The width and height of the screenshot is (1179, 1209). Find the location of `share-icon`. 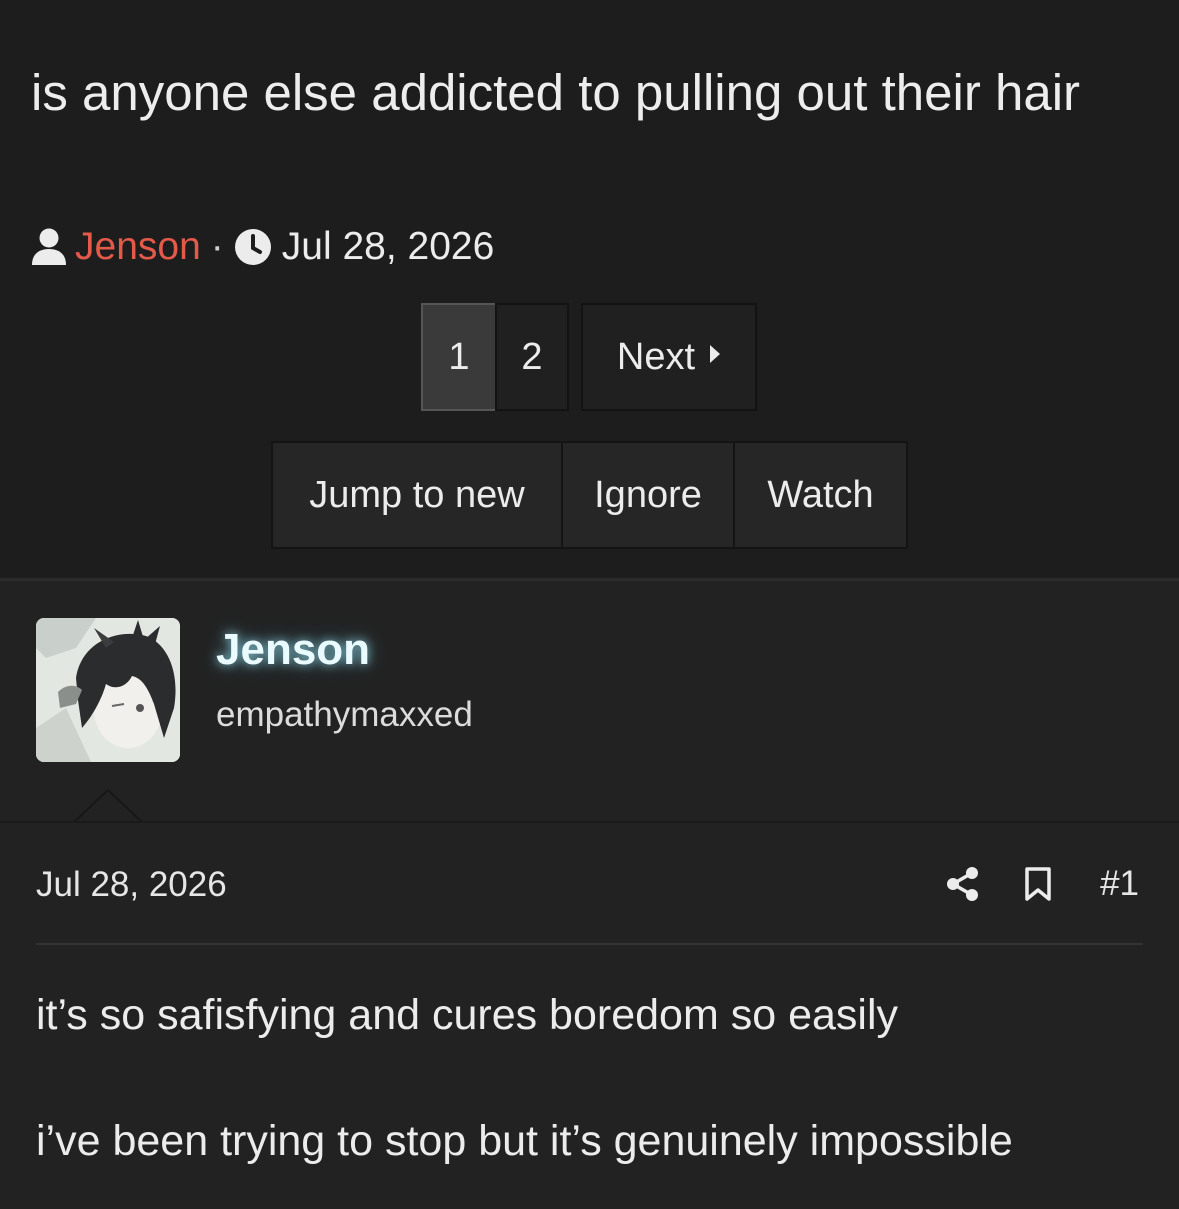

share-icon is located at coordinates (963, 884).